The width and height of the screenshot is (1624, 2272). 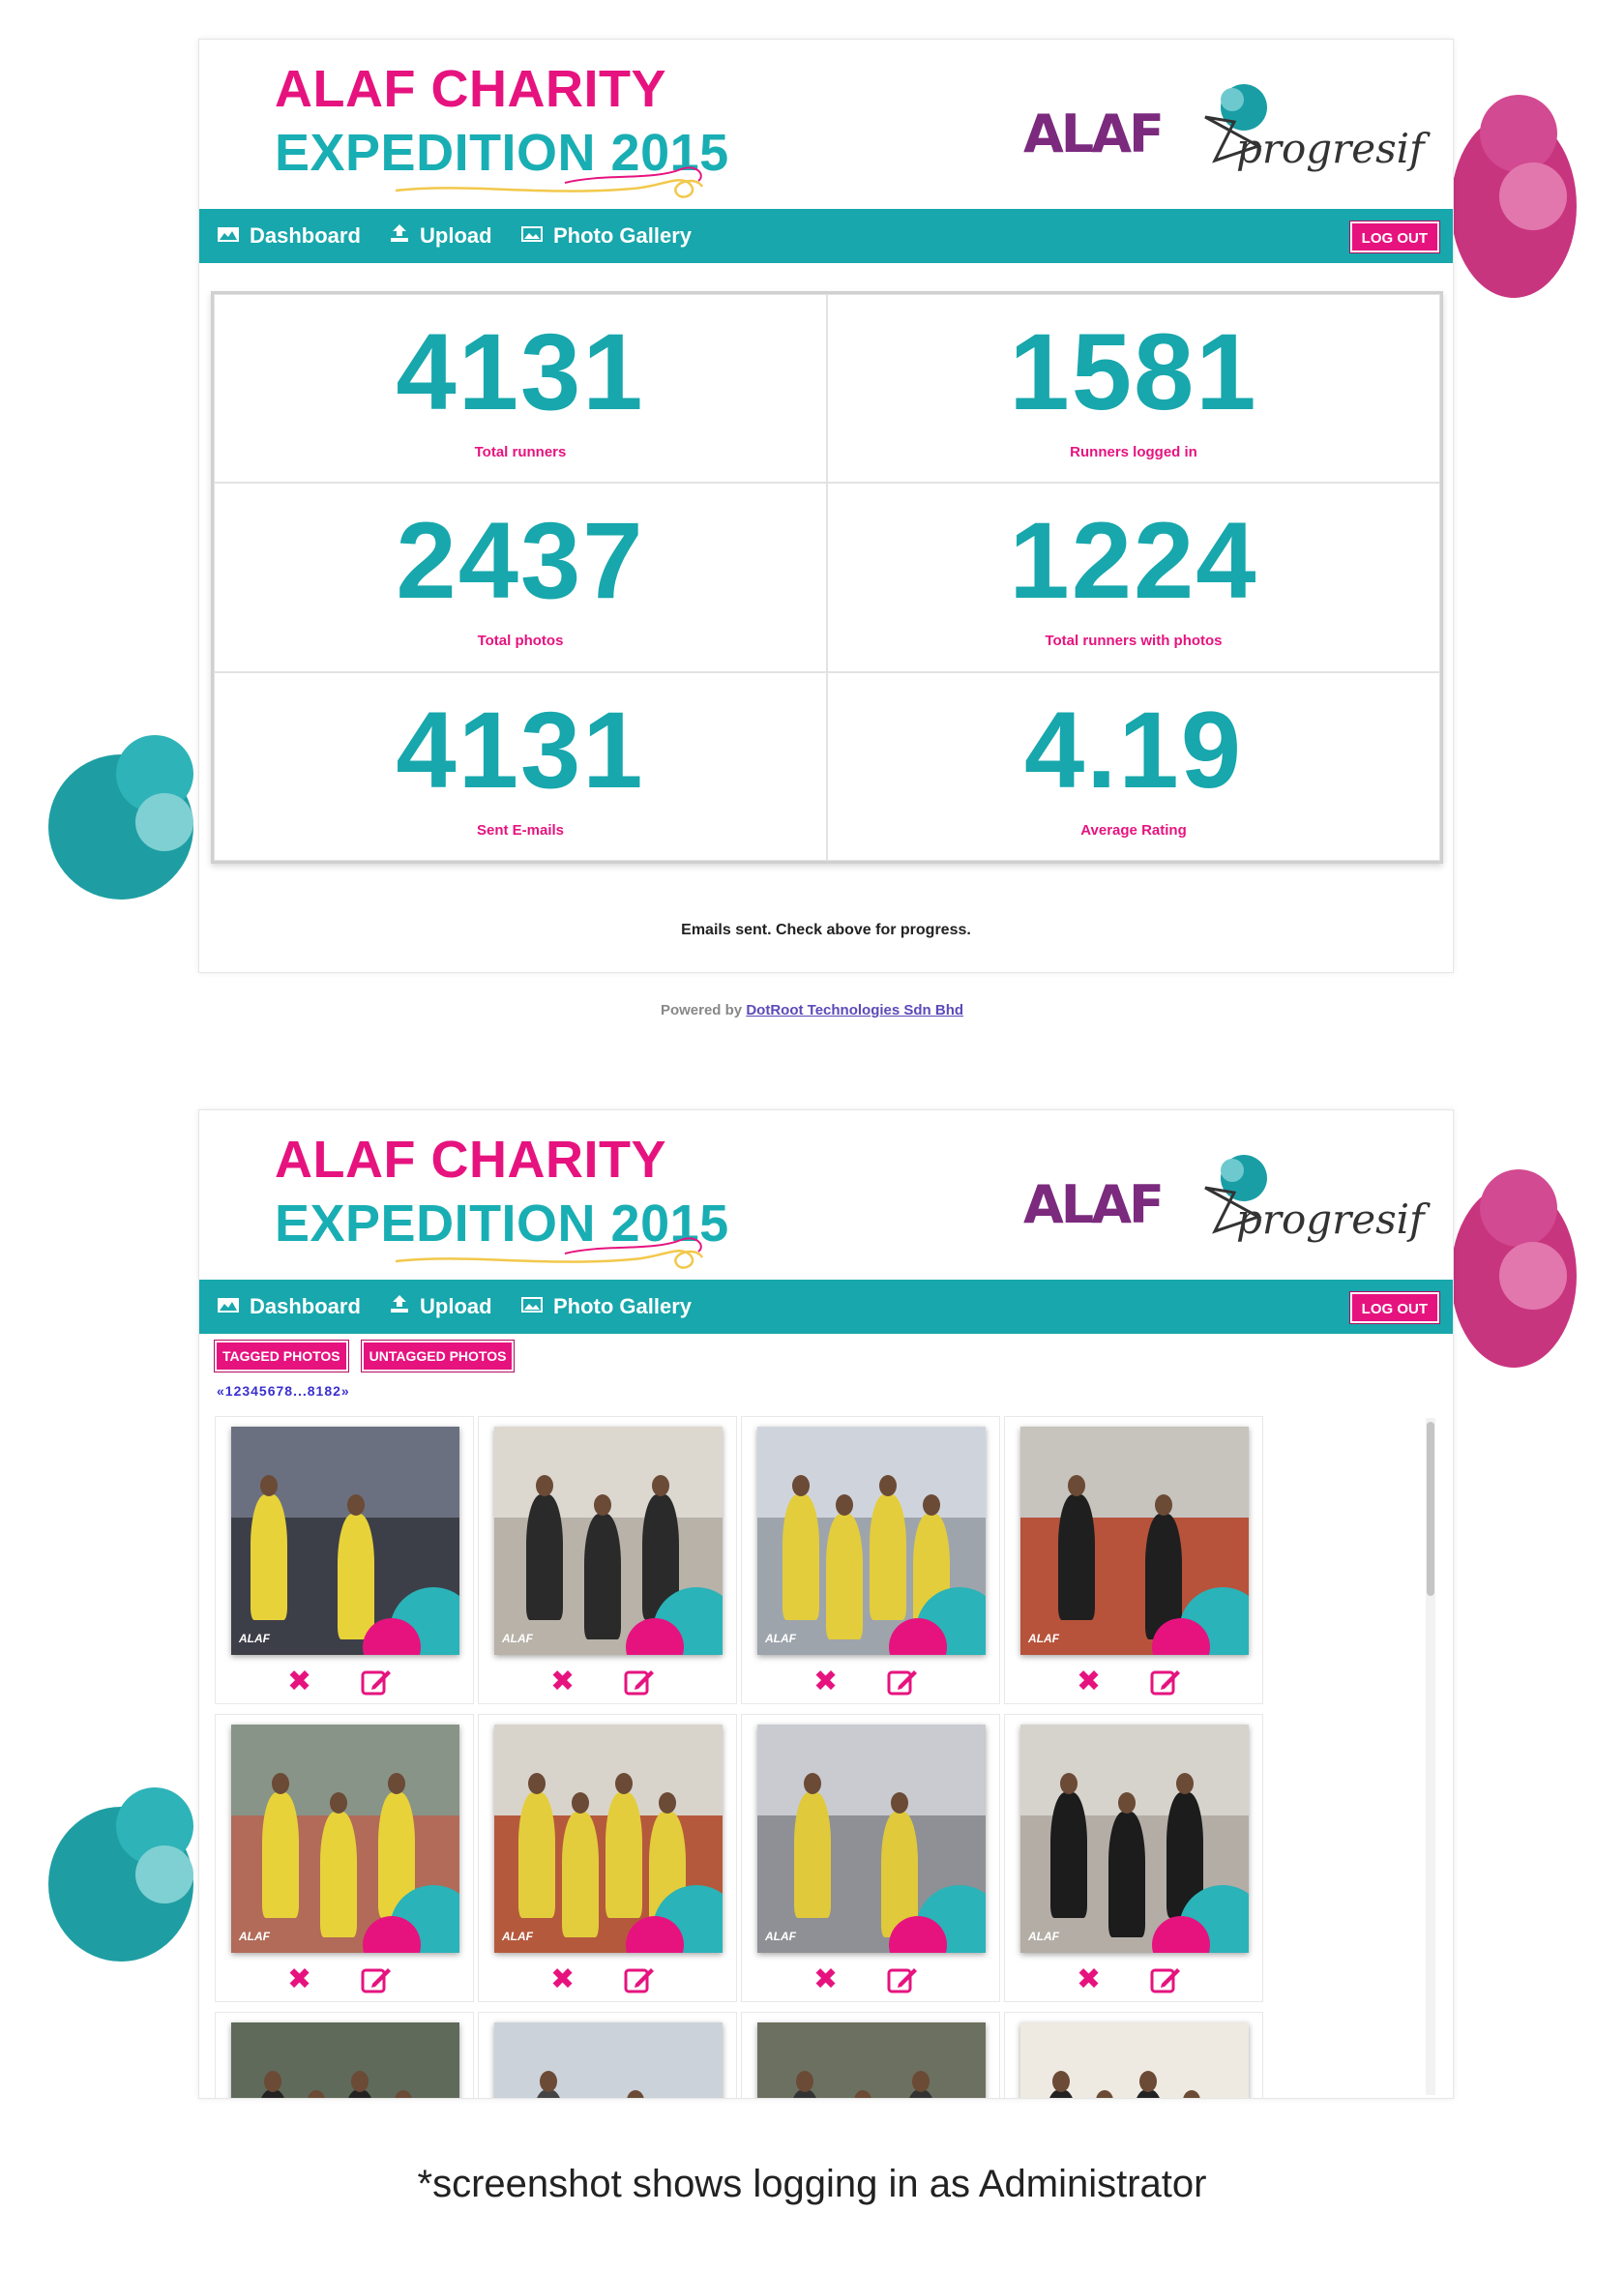 What do you see at coordinates (438, 1356) in the screenshot?
I see `untagged-photos-button: UNTAGGED PHOTOS` at bounding box center [438, 1356].